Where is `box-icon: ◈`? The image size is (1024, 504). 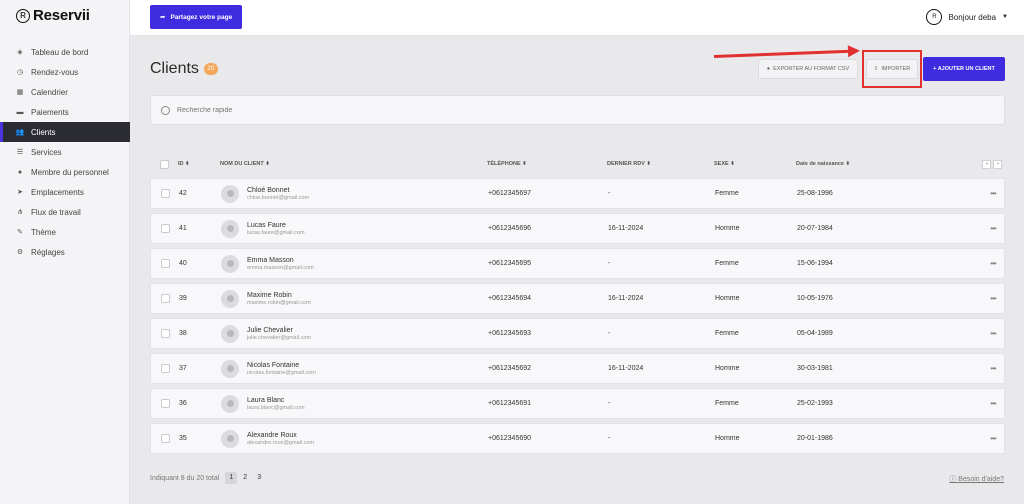
box-icon: ◈ is located at coordinates (20, 52).